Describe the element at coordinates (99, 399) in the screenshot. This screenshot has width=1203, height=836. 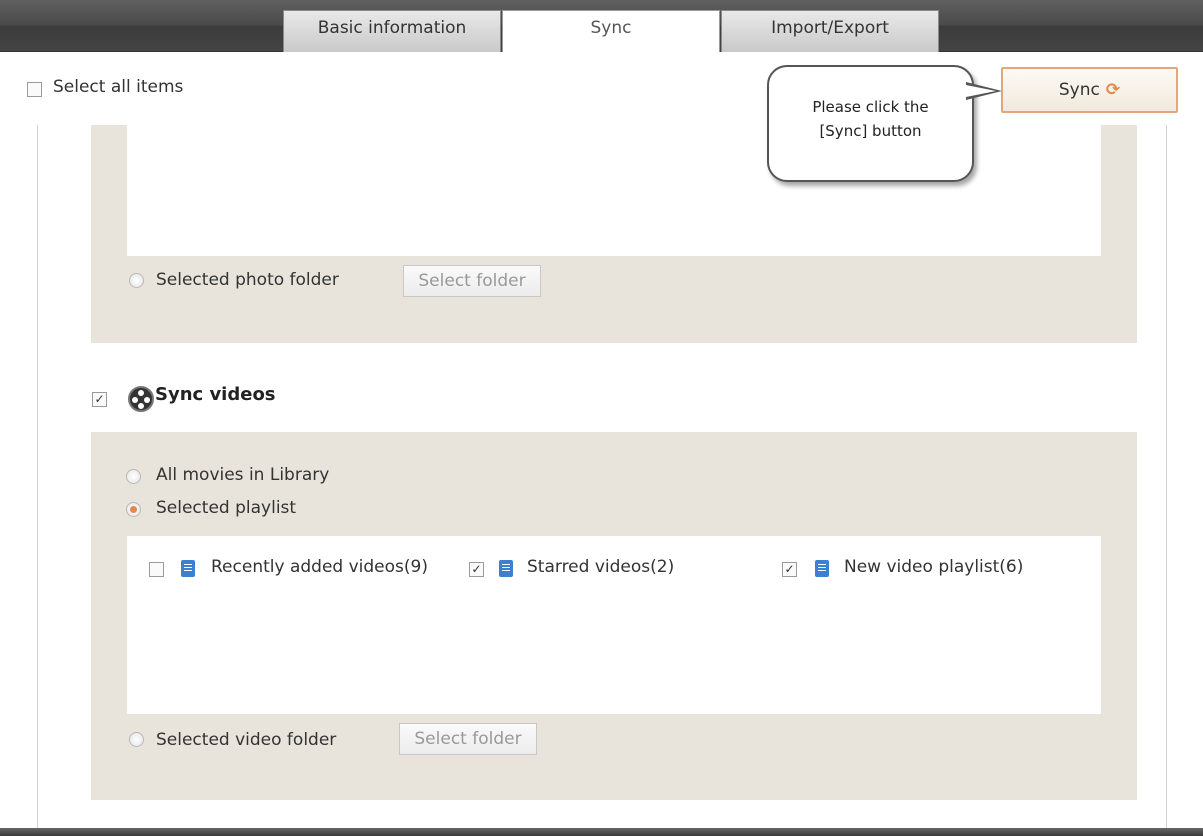
I see `sync-videos-checkbox` at that location.